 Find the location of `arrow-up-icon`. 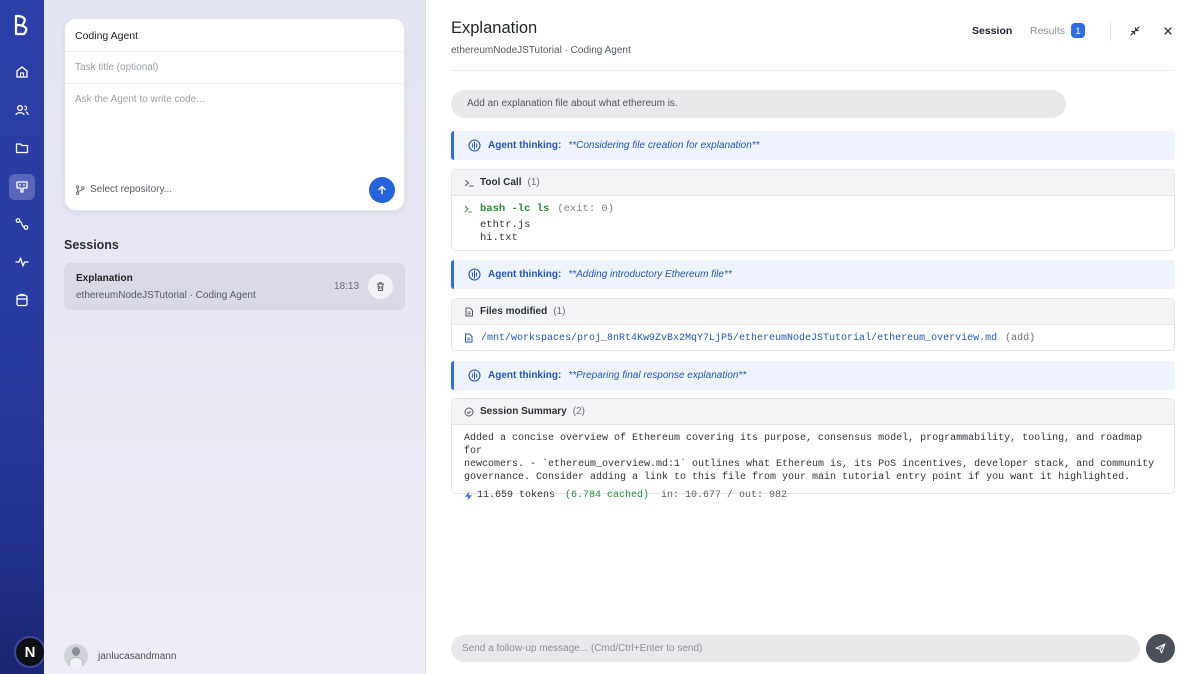

arrow-up-icon is located at coordinates (382, 190).